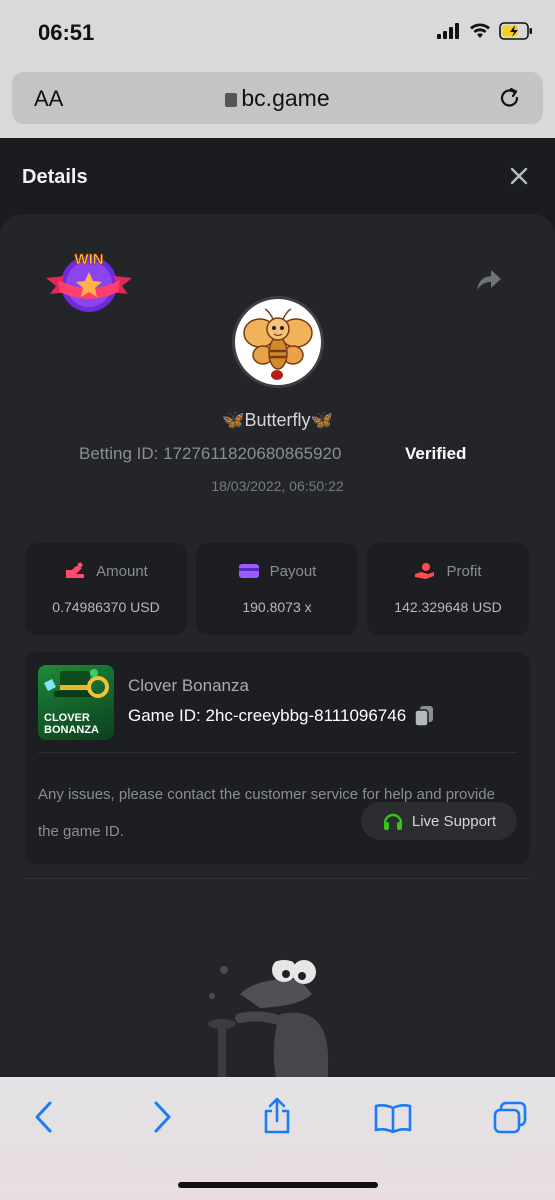 Image resolution: width=555 pixels, height=1200 pixels. I want to click on url-label: bc.game, so click(277, 98).